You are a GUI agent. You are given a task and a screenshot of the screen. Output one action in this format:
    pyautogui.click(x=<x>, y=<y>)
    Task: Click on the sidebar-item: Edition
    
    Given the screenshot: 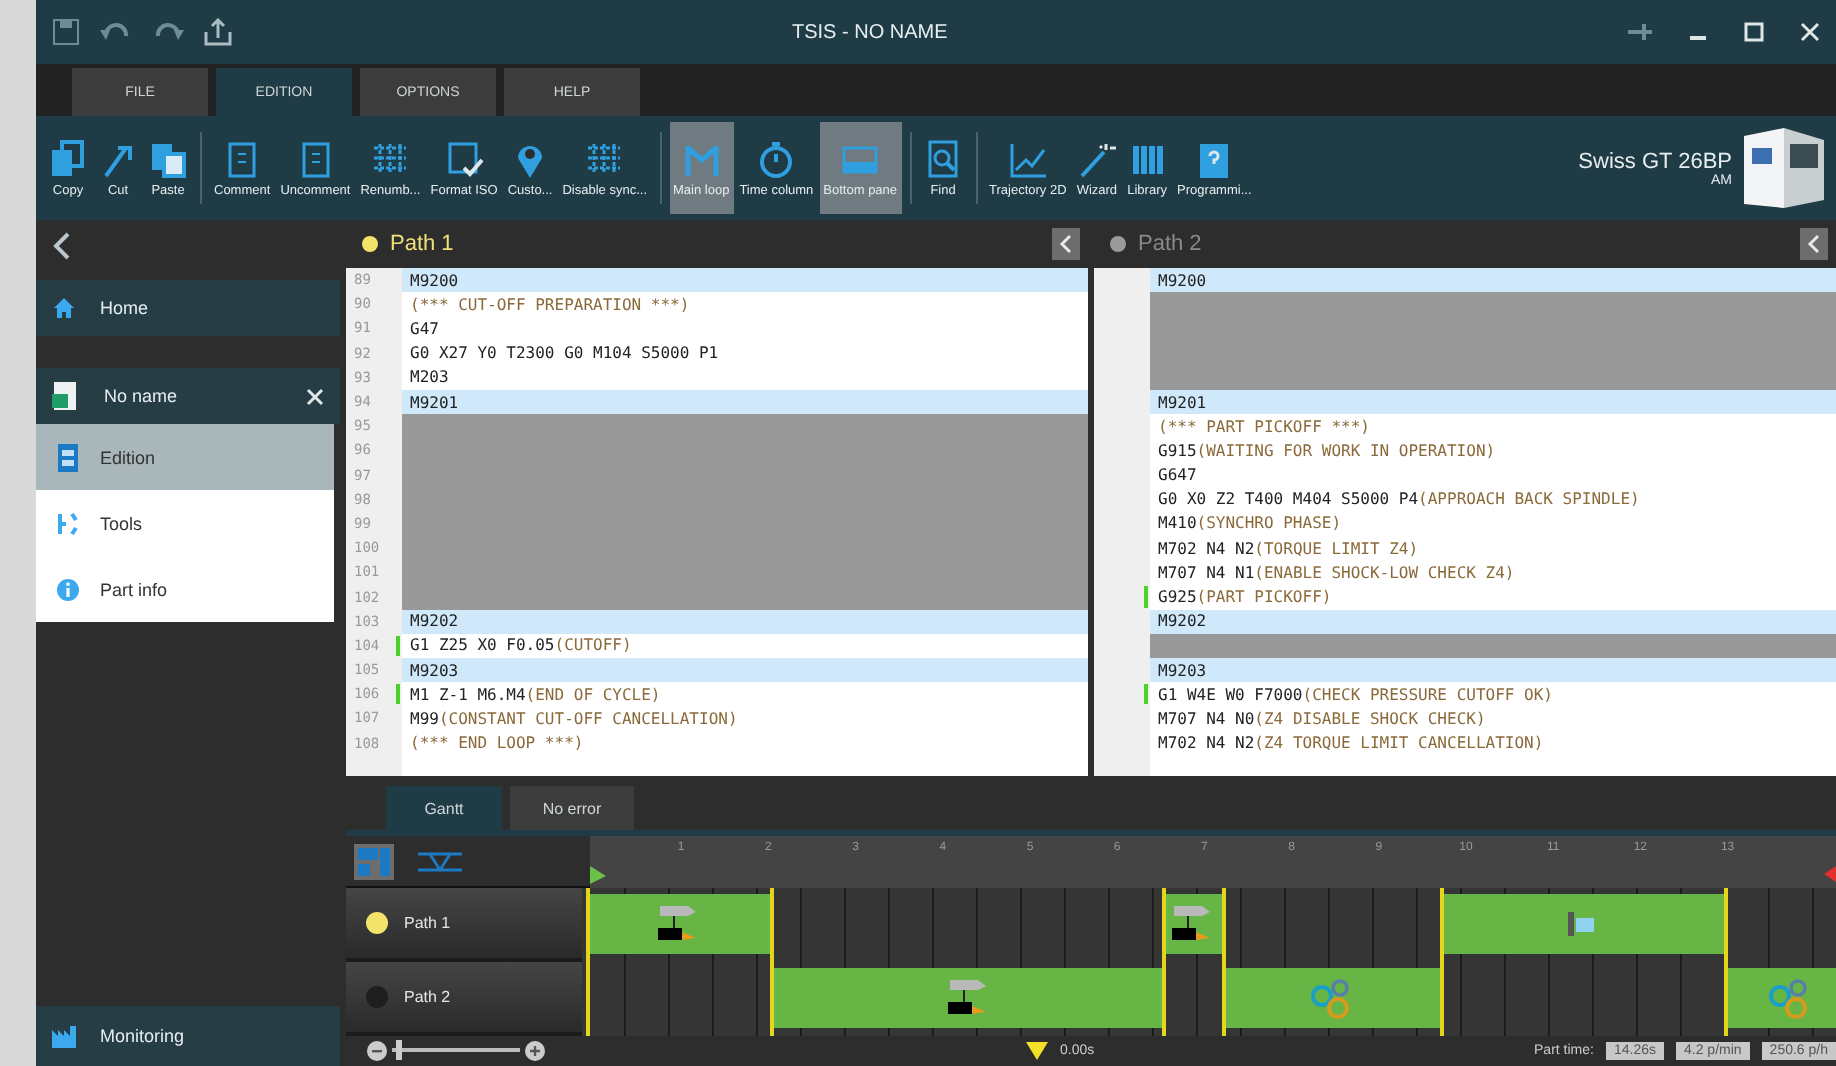 What is the action you would take?
    pyautogui.click(x=185, y=457)
    